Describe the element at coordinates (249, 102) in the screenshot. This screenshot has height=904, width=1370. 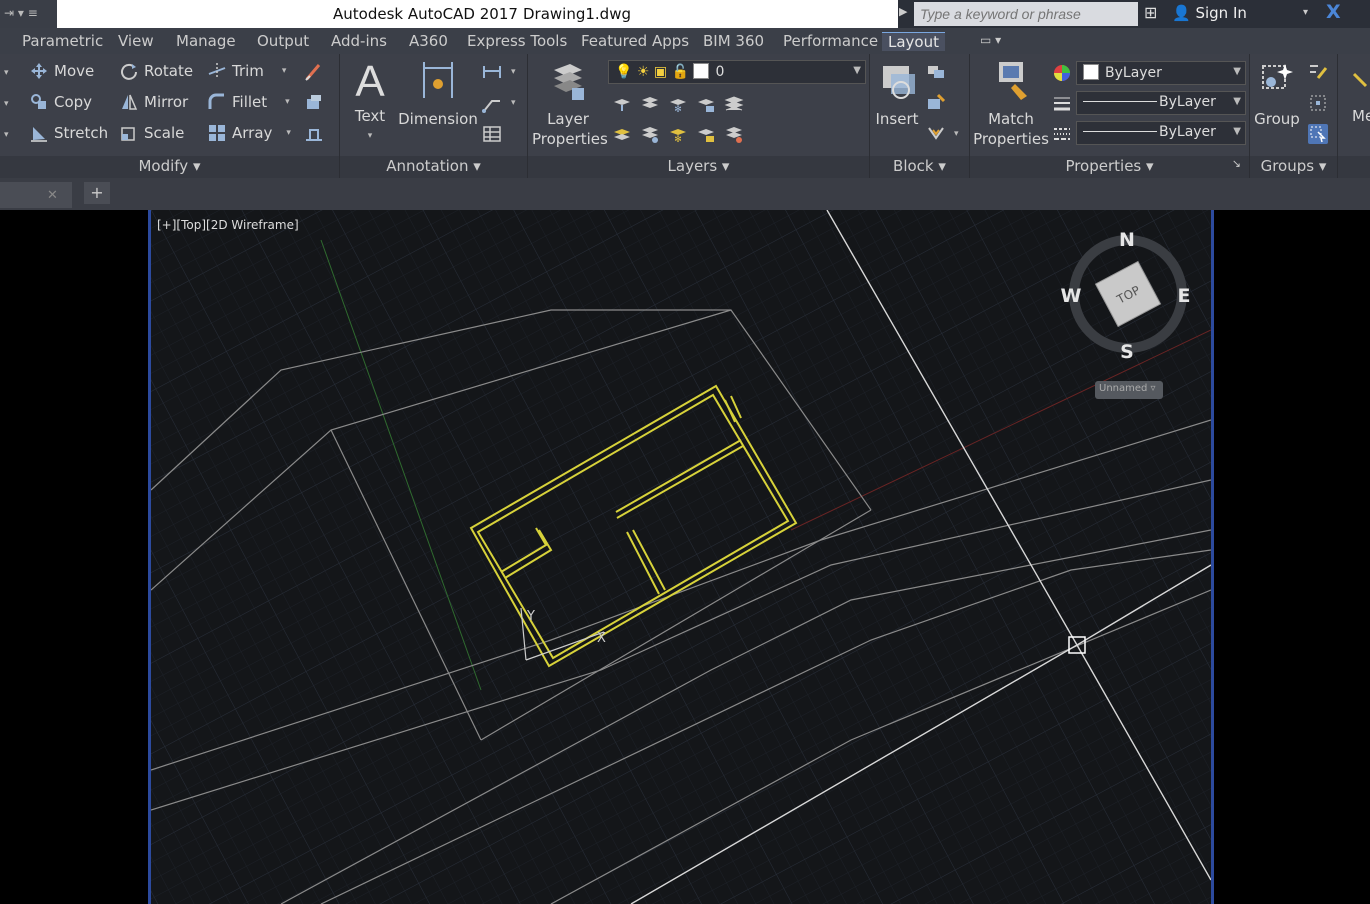
I see `fillet-button: Fillet ▾` at that location.